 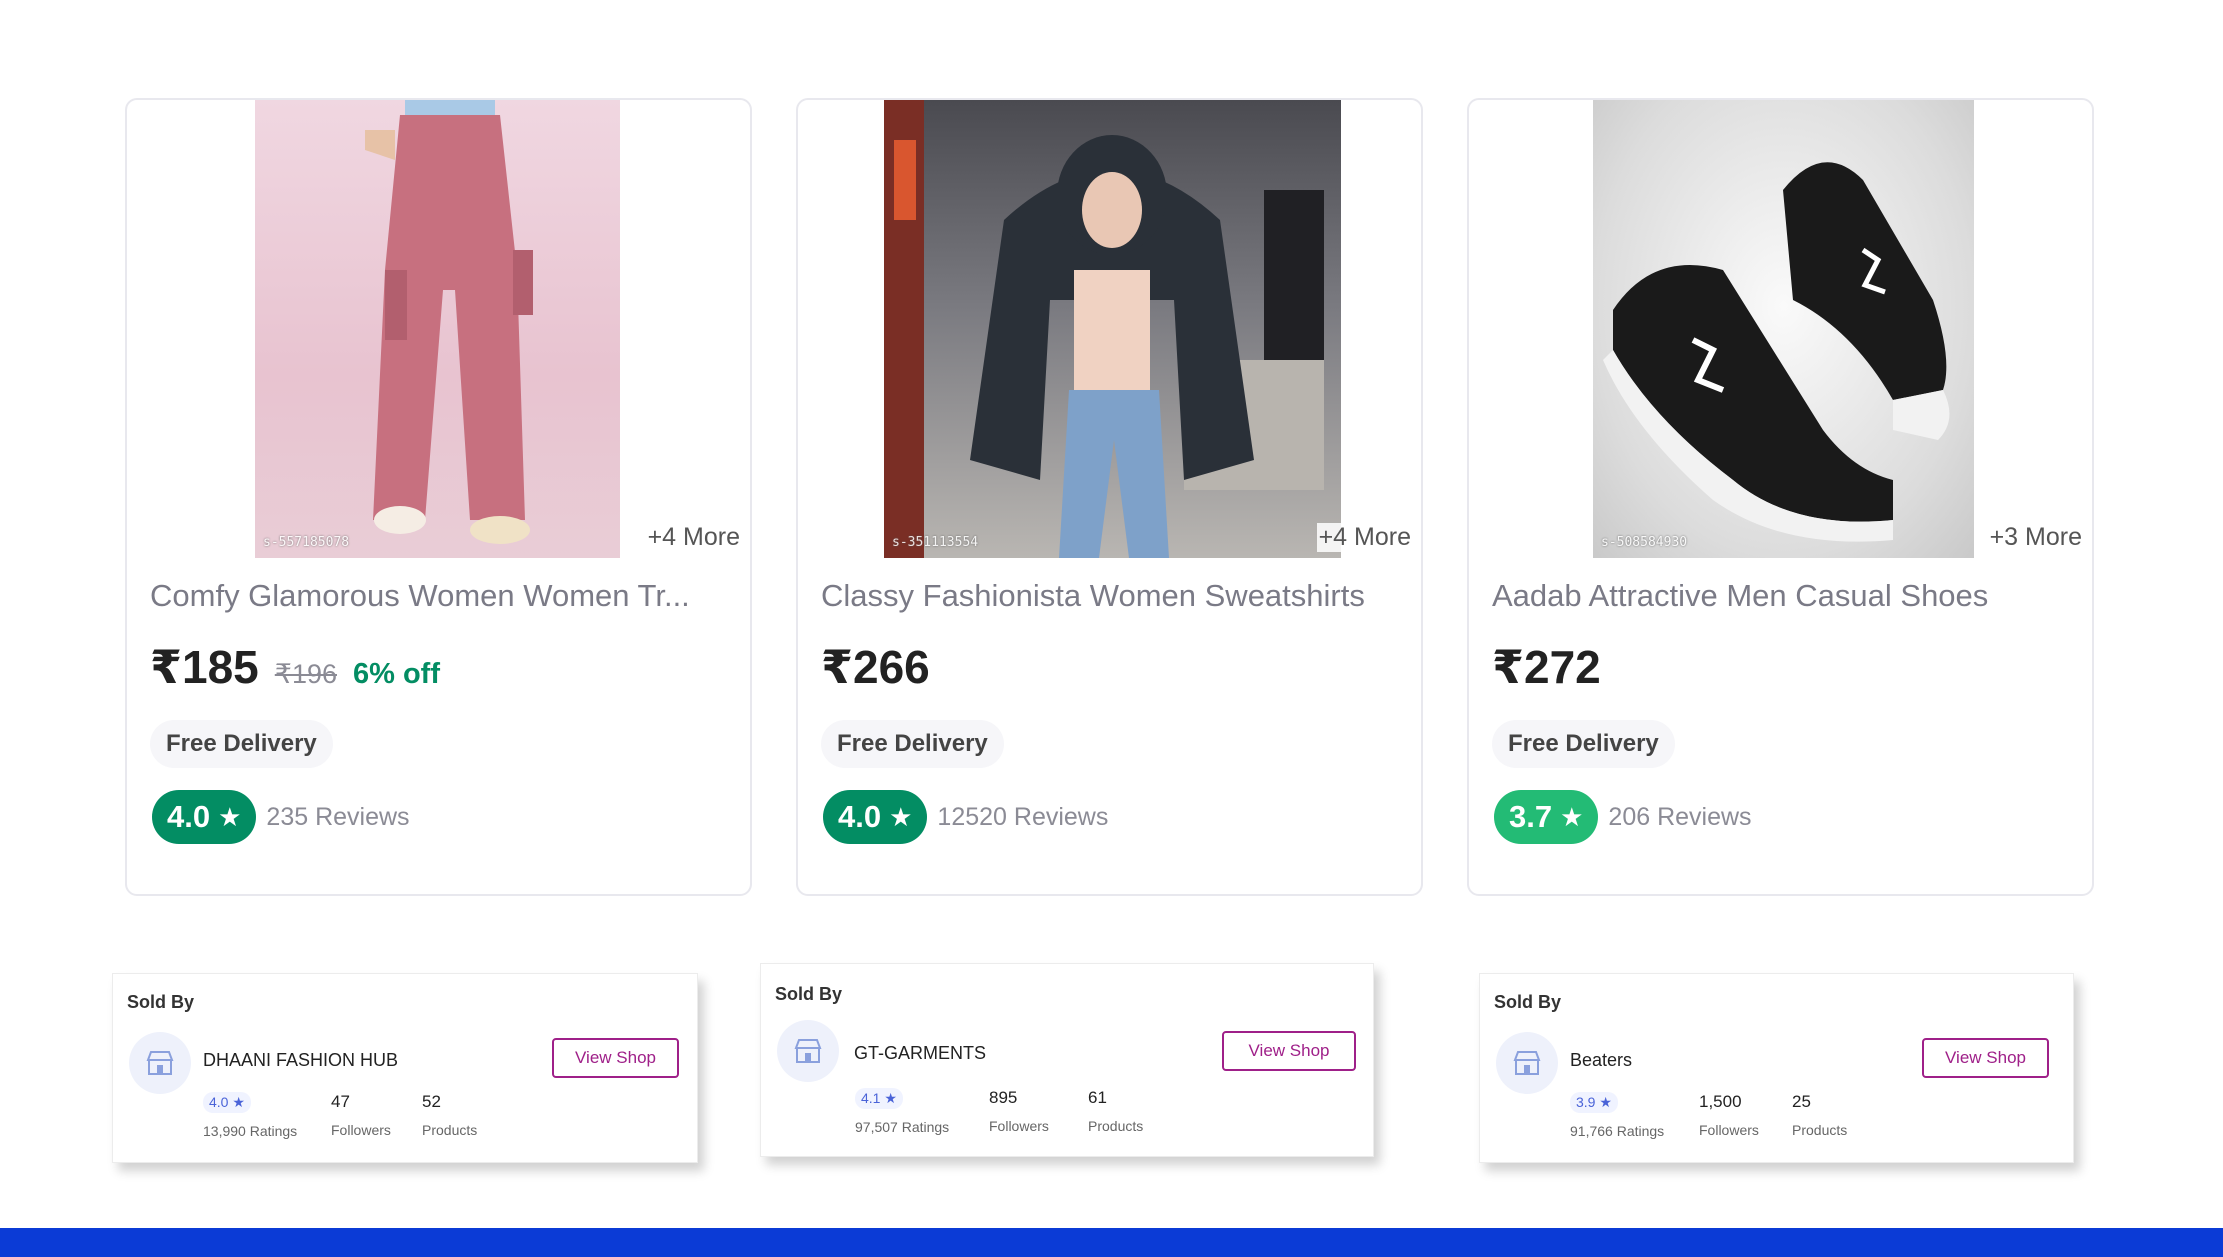 What do you see at coordinates (1097, 1097) in the screenshot?
I see `products-count: 61` at bounding box center [1097, 1097].